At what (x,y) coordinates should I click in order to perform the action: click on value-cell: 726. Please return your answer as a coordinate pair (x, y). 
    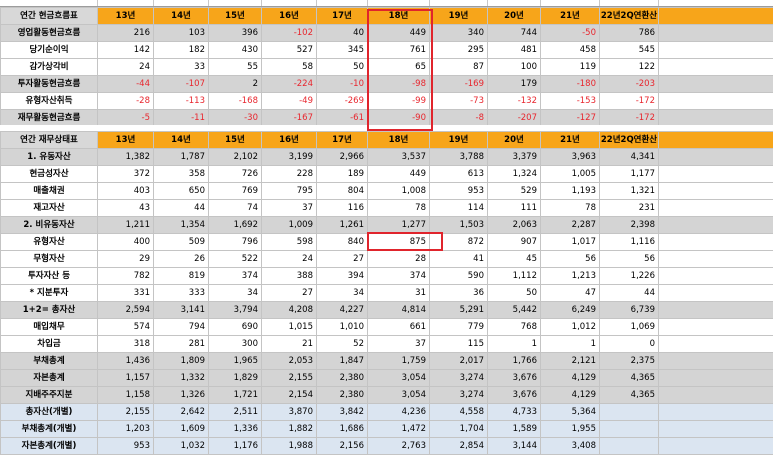
    Looking at the image, I should click on (235, 174).